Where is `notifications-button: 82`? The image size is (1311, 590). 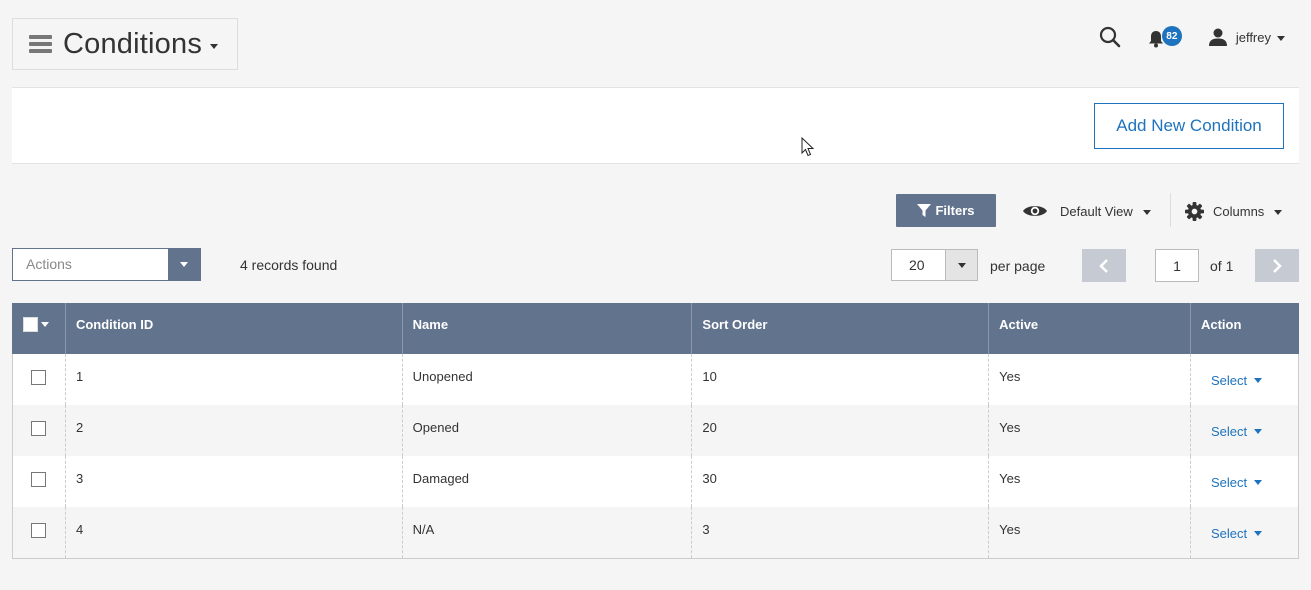
notifications-button: 82 is located at coordinates (1165, 37).